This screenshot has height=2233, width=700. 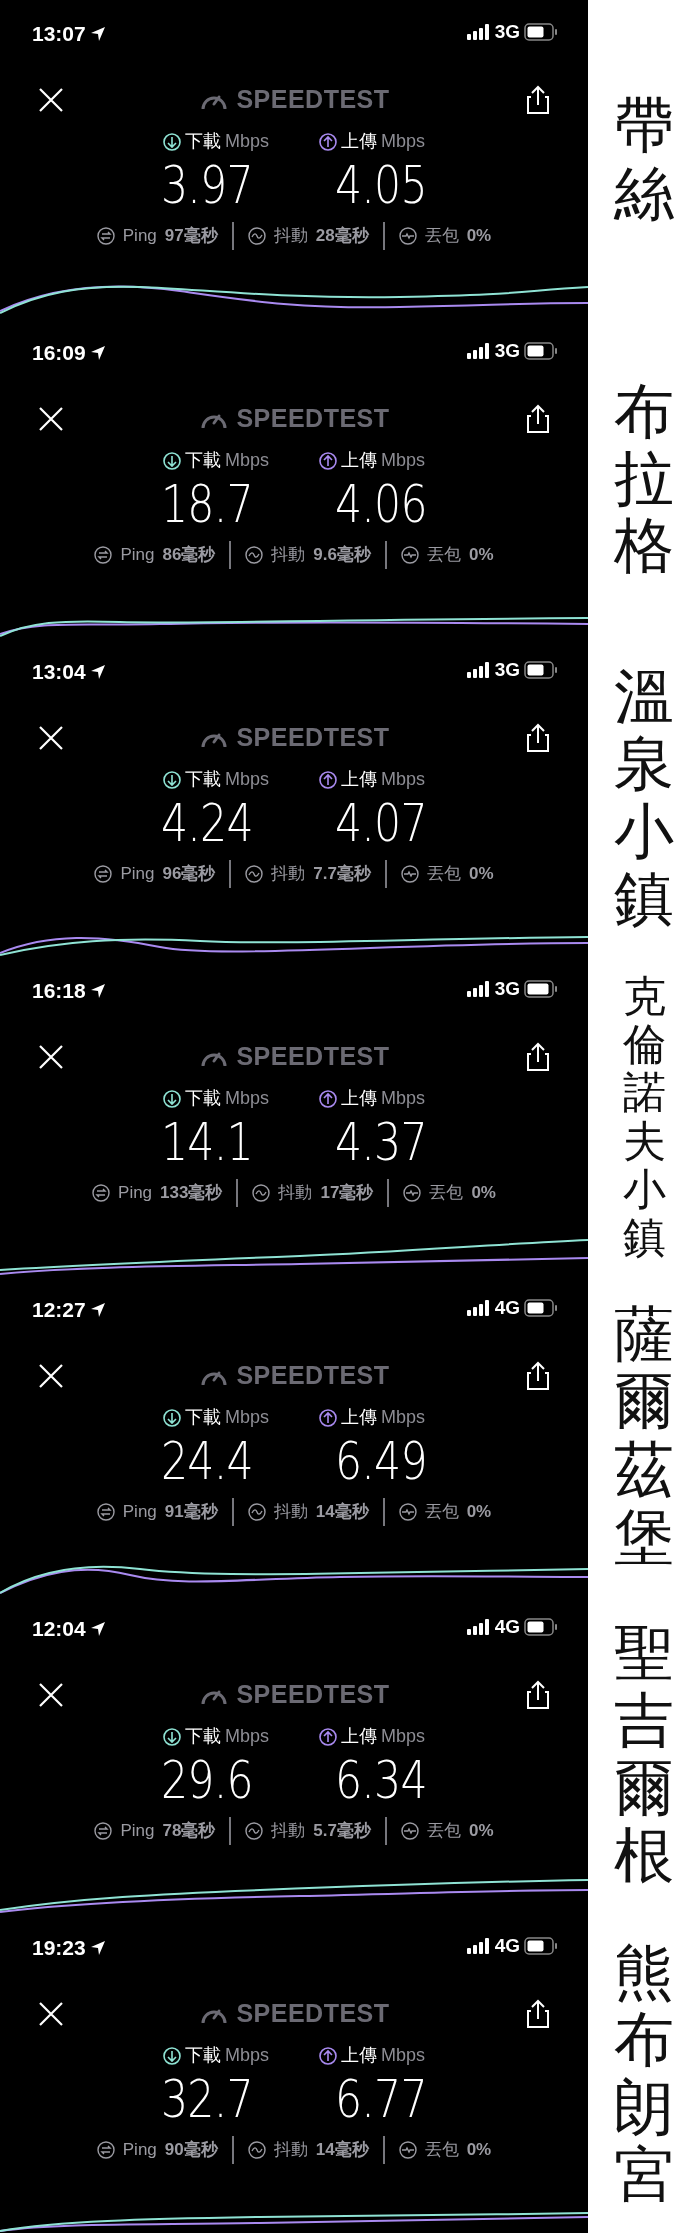 What do you see at coordinates (381, 2100) in the screenshot?
I see `upload-speed: 6.77` at bounding box center [381, 2100].